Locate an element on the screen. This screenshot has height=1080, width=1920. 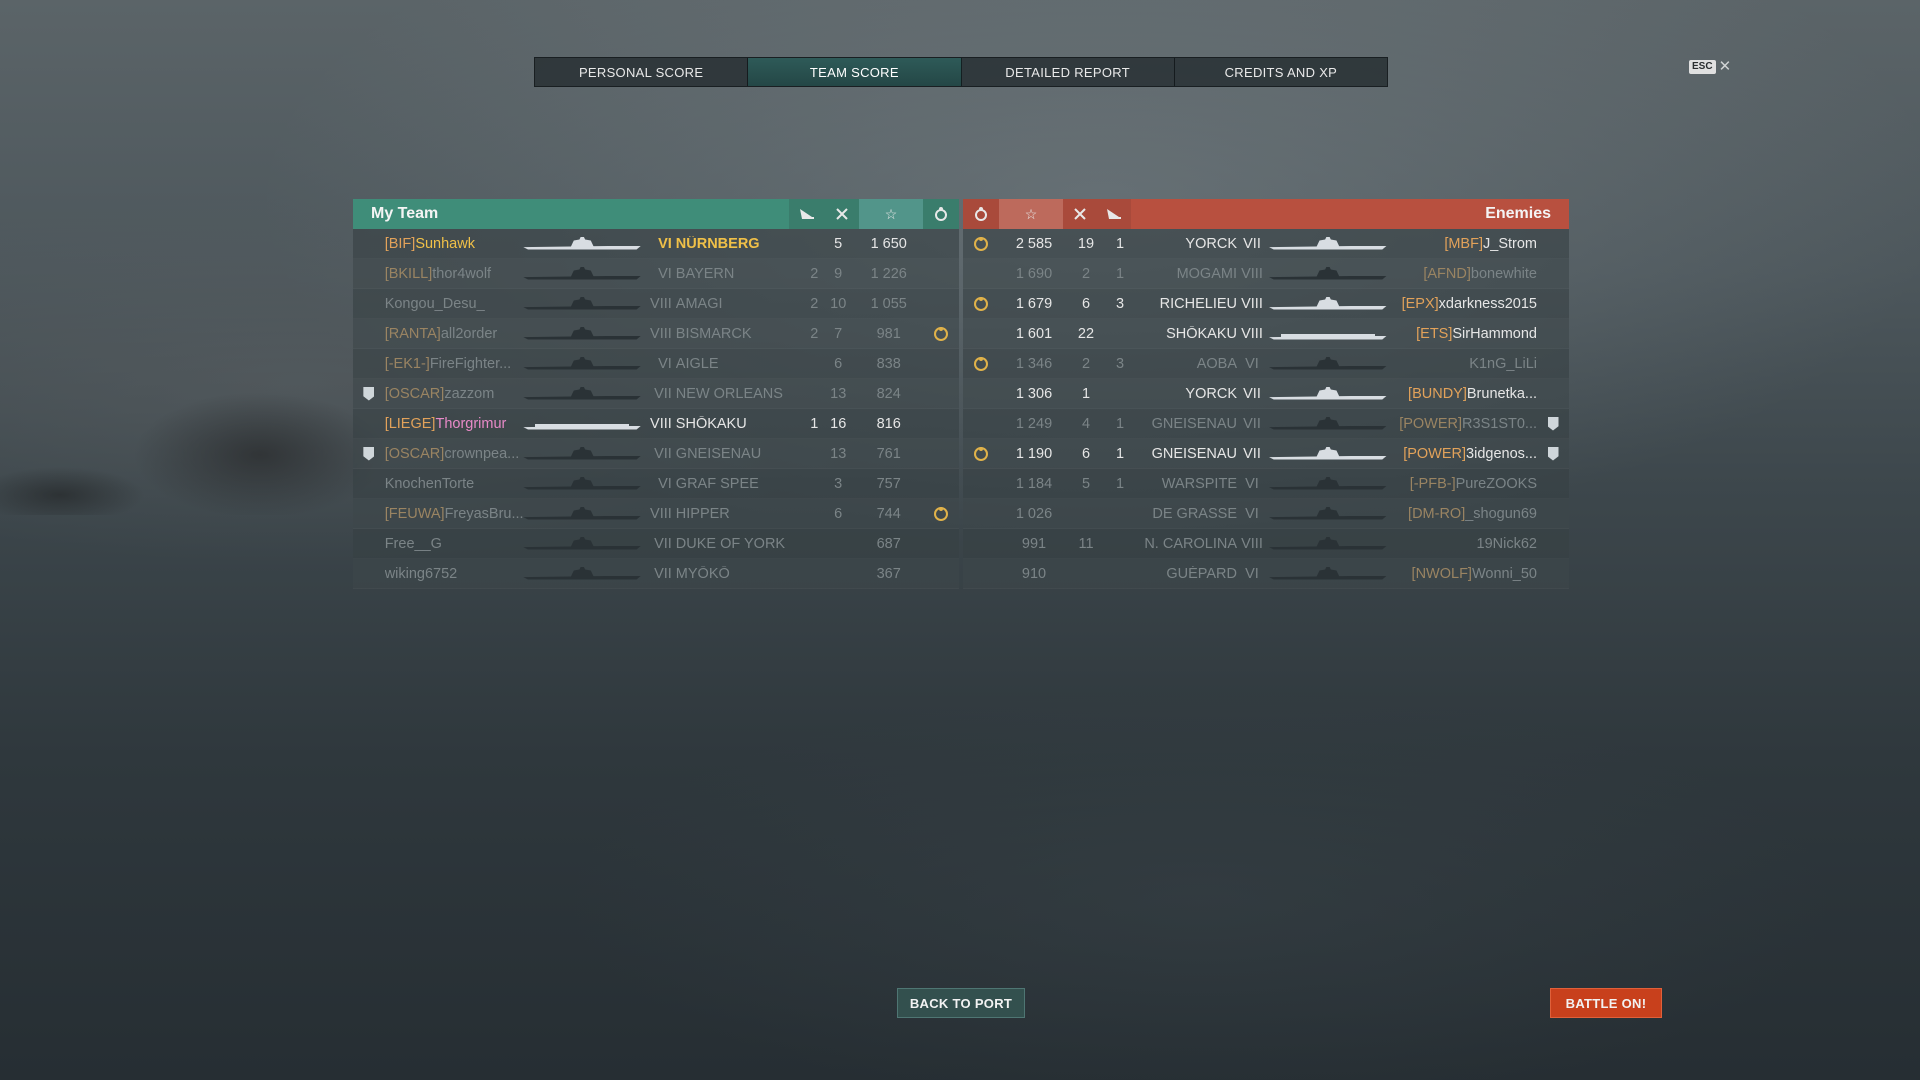
player-name: bonewhite is located at coordinates (1503, 273).